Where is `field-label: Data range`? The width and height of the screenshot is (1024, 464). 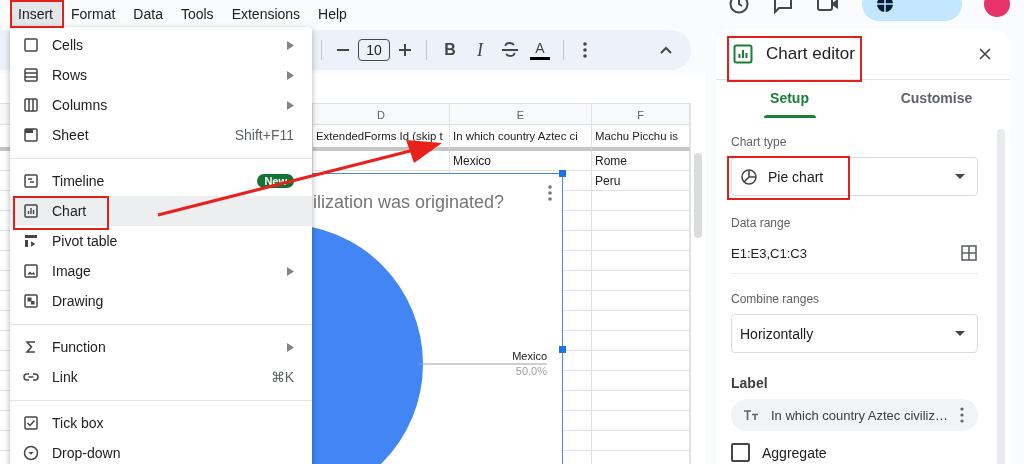 field-label: Data range is located at coordinates (761, 223).